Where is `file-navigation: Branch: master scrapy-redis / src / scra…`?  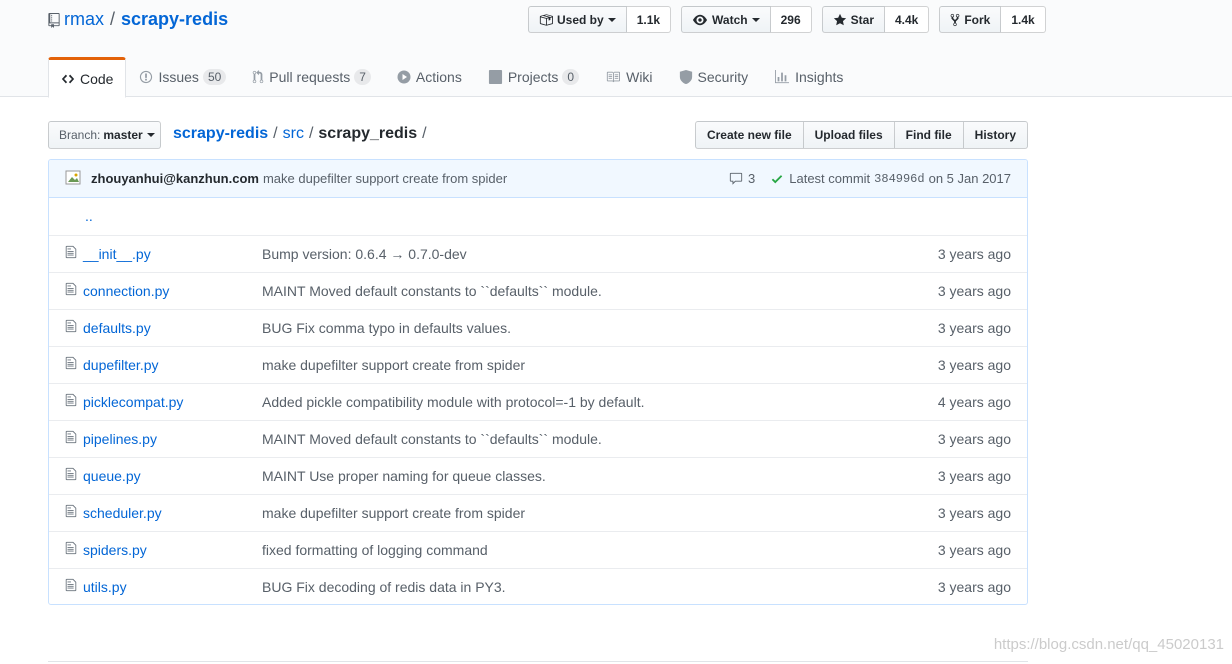 file-navigation: Branch: master scrapy-redis / src / scra… is located at coordinates (538, 135).